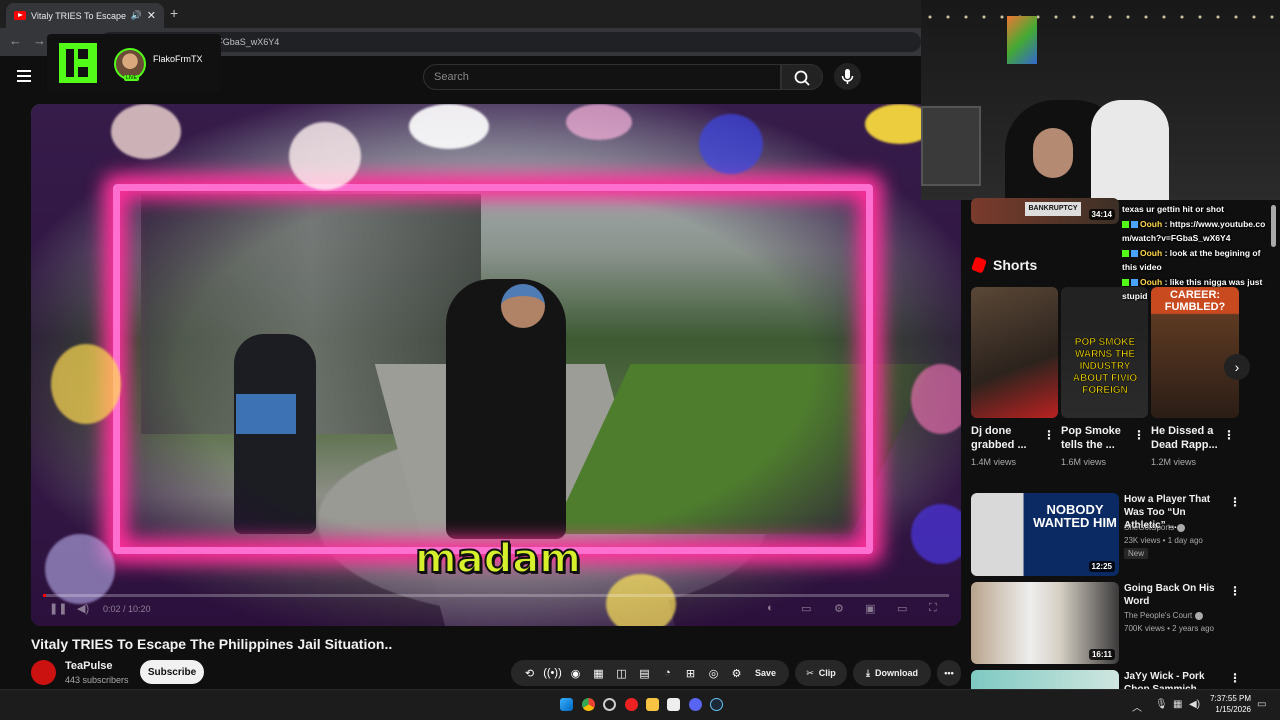 This screenshot has height=720, width=1280. What do you see at coordinates (172, 672) in the screenshot?
I see `subscribe-button: Subscribe` at bounding box center [172, 672].